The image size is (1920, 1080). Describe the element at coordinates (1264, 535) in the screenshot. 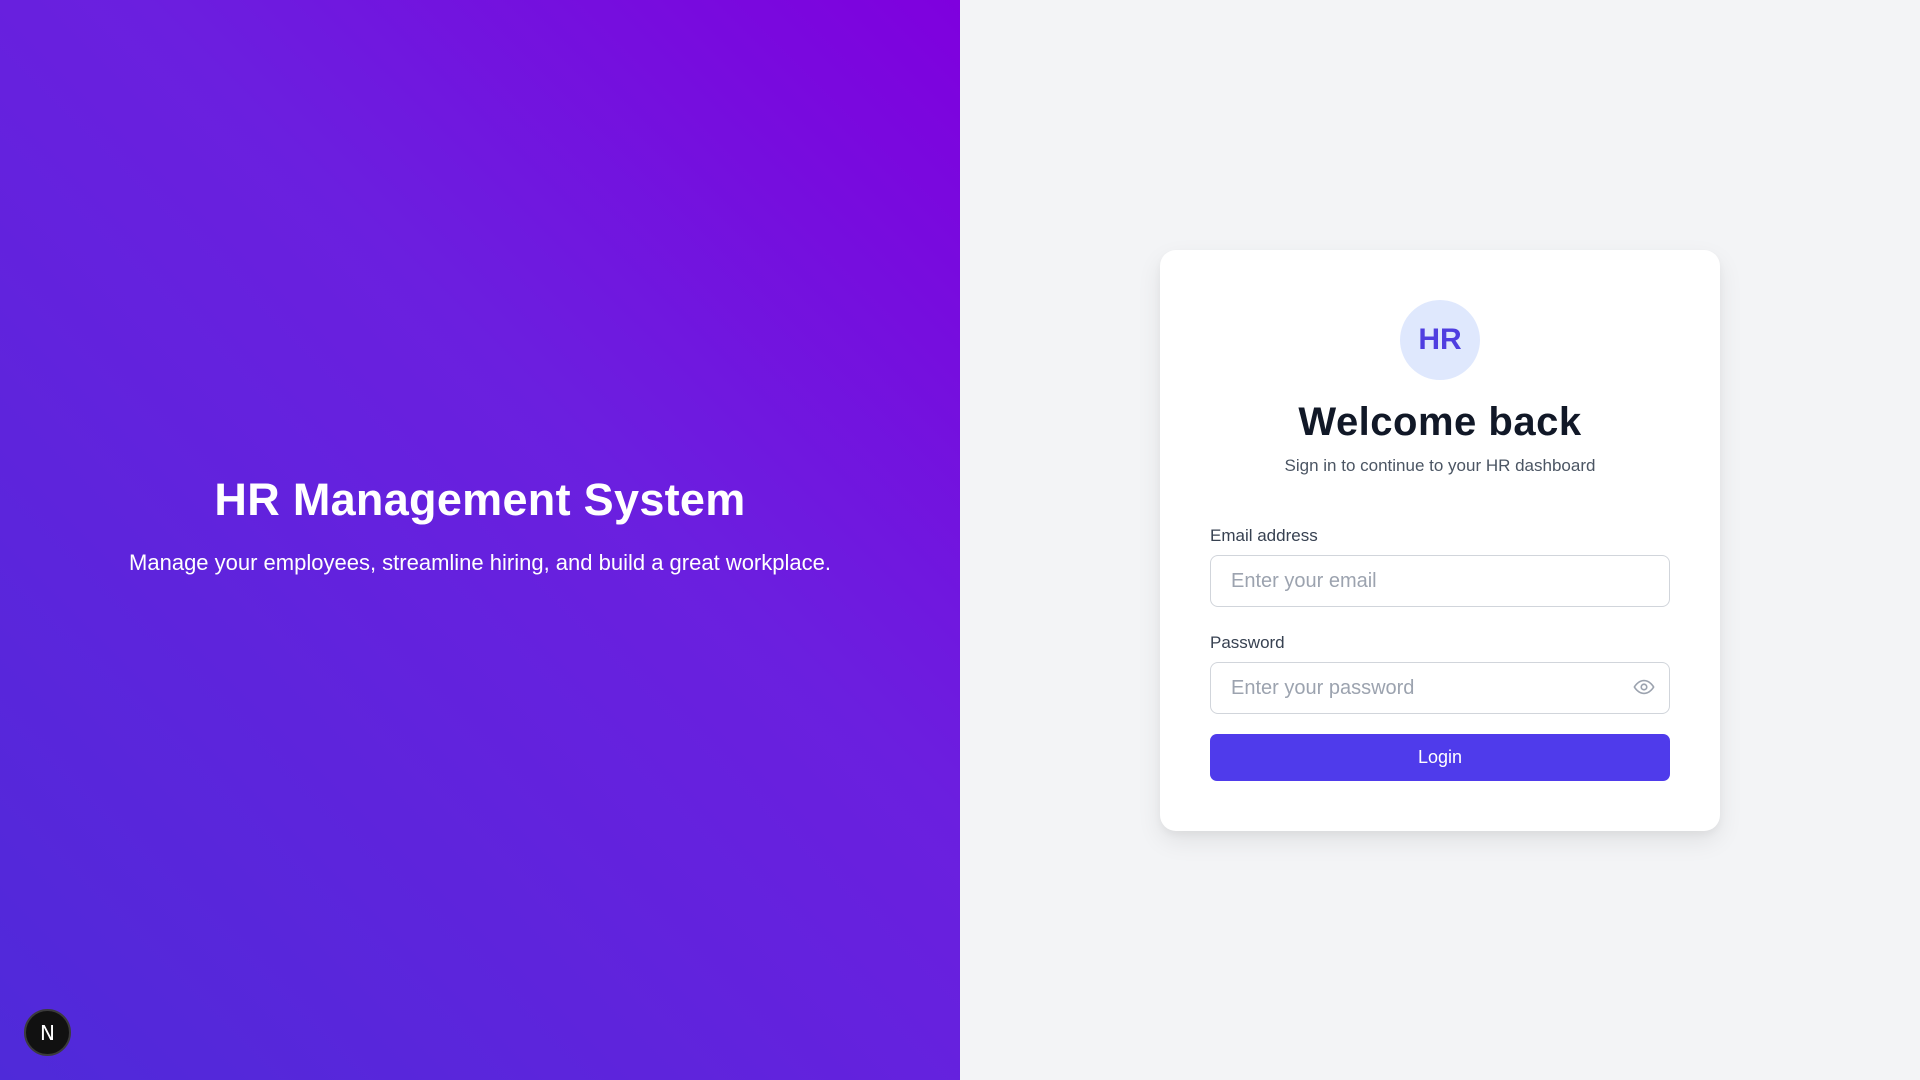

I see `email-label: Email address` at that location.